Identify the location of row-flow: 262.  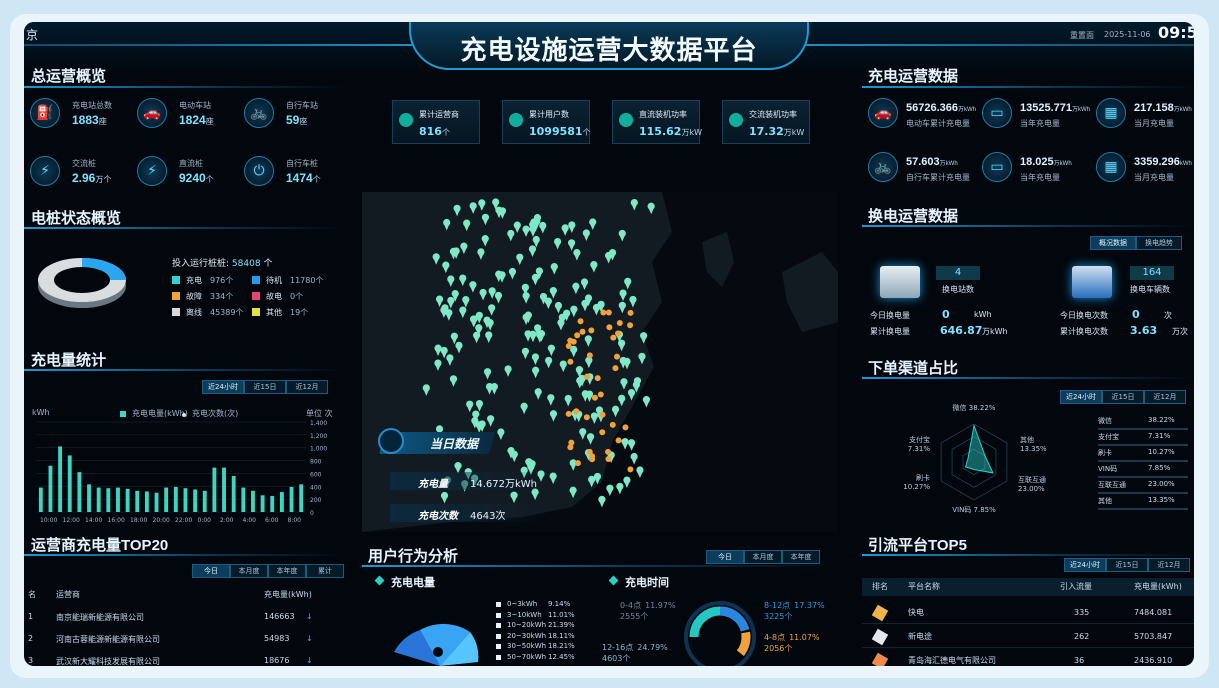
(1082, 636).